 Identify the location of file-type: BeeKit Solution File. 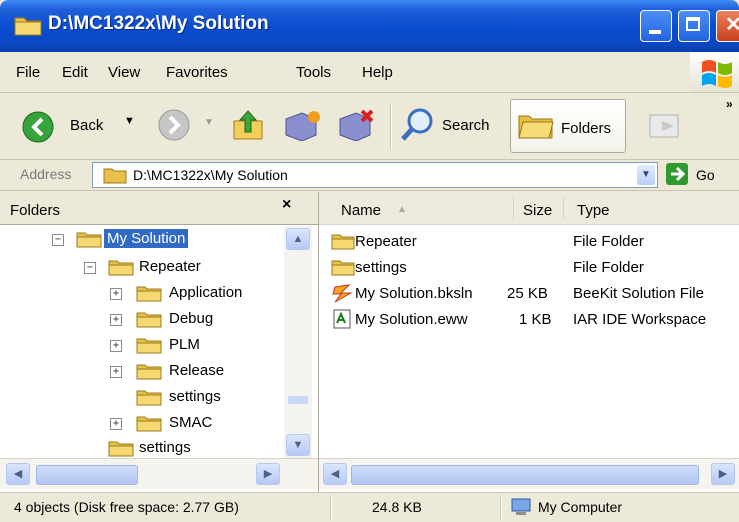
(638, 293).